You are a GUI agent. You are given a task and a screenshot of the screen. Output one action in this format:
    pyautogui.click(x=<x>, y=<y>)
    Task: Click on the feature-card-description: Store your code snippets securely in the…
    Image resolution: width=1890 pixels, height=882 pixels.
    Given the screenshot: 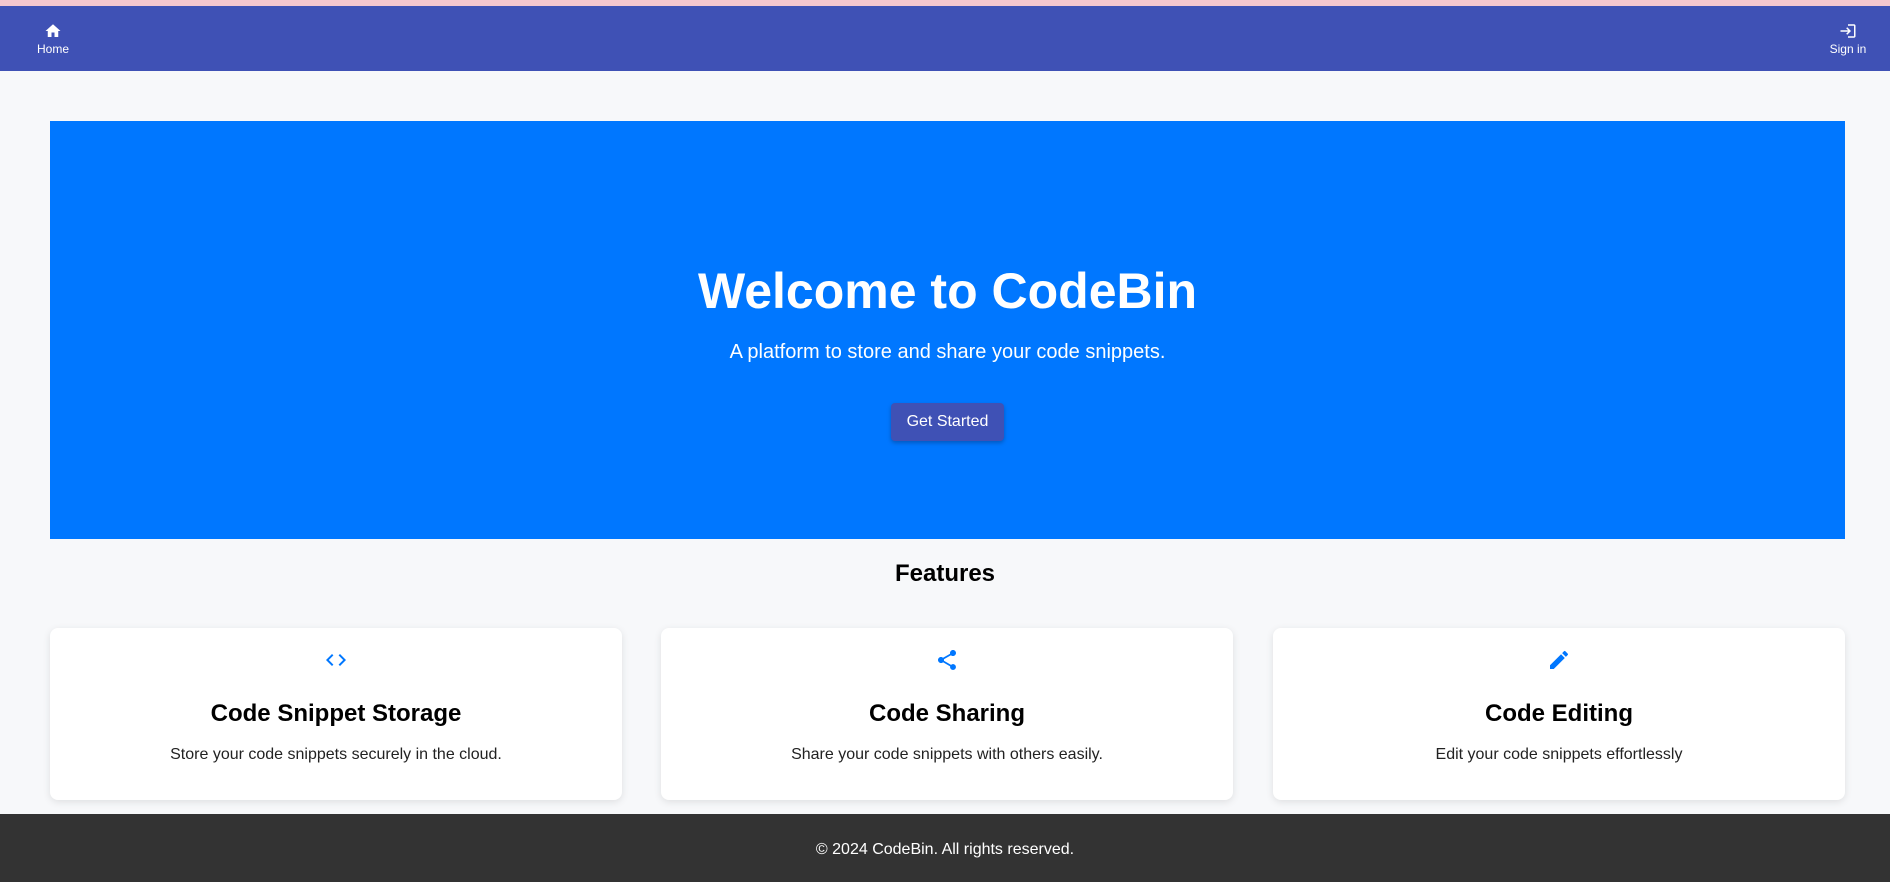 What is the action you would take?
    pyautogui.click(x=336, y=754)
    